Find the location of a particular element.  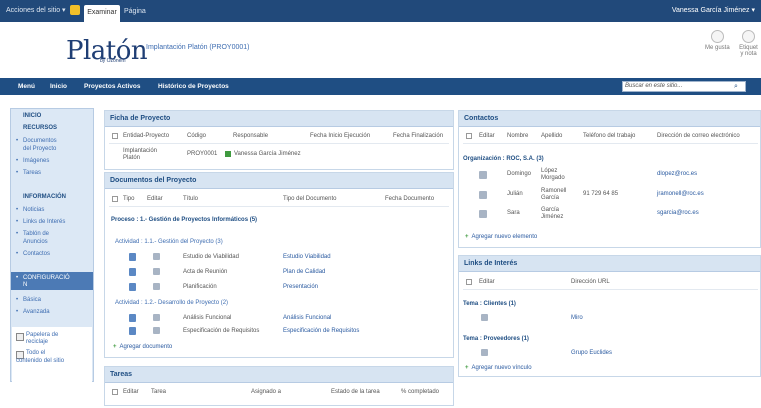

col-telefono: Teléfono del trabajo is located at coordinates (609, 136).